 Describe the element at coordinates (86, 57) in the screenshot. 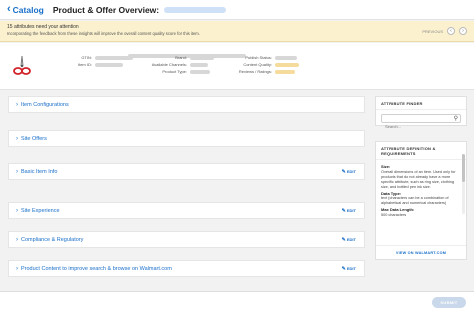

I see `gtin-label: GTIN:` at that location.